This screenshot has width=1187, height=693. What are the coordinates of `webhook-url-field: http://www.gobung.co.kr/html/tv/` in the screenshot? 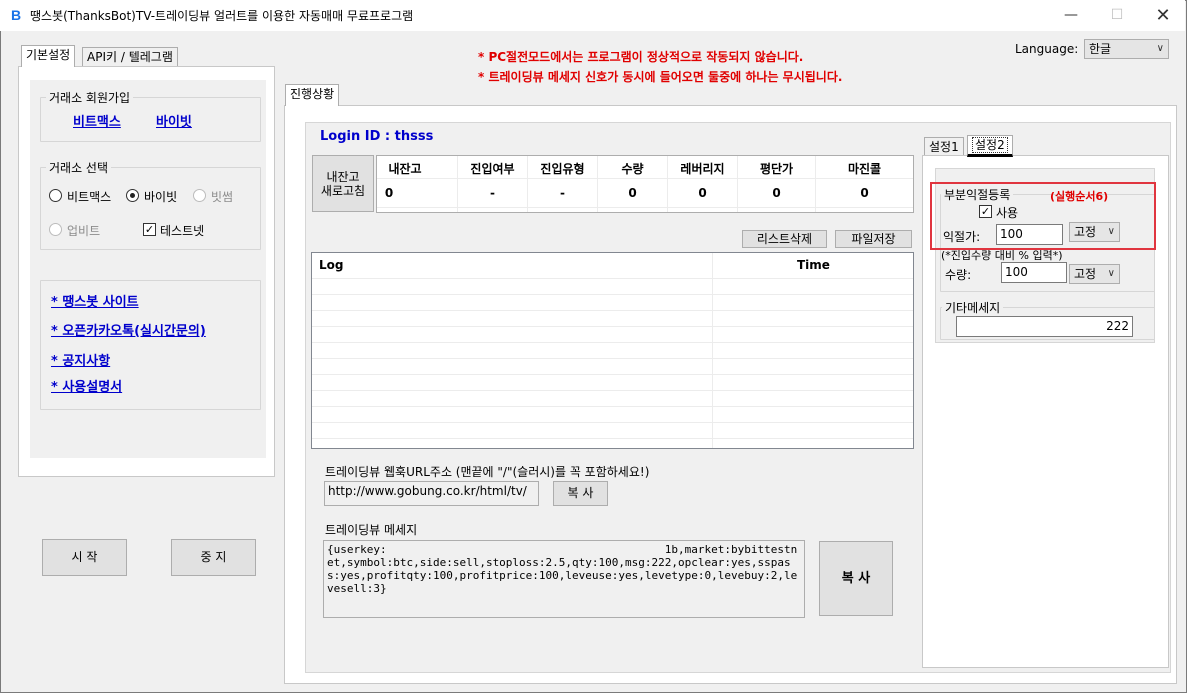 It's located at (431, 493).